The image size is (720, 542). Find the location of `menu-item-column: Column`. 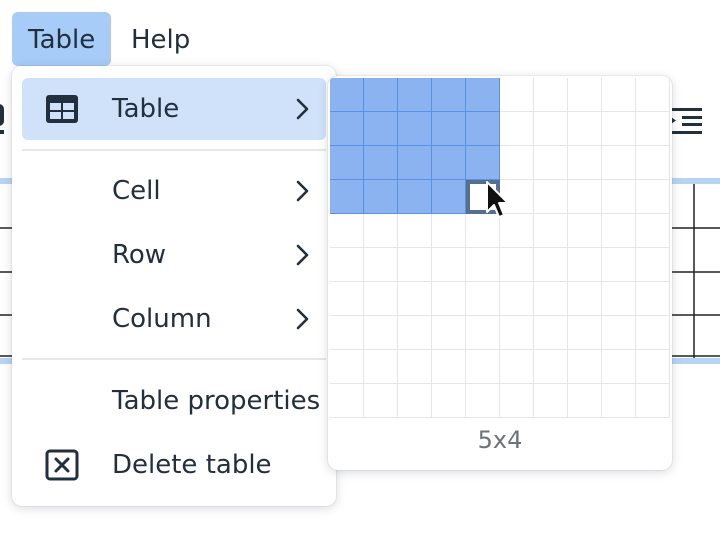

menu-item-column: Column is located at coordinates (174, 319).